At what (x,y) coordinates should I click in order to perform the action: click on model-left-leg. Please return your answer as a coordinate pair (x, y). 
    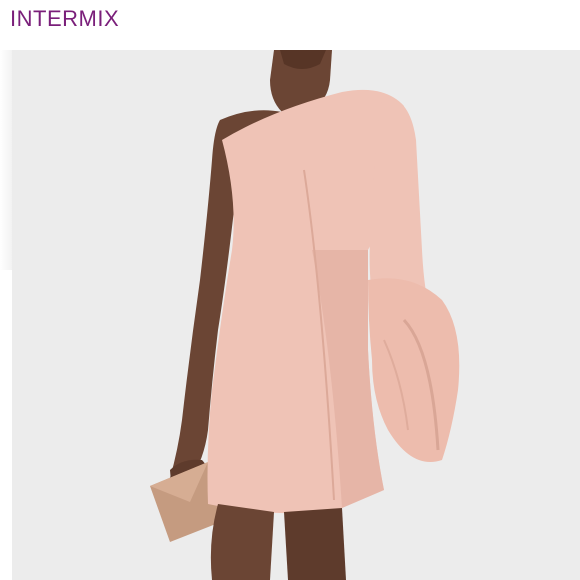
    Looking at the image, I should click on (242, 542).